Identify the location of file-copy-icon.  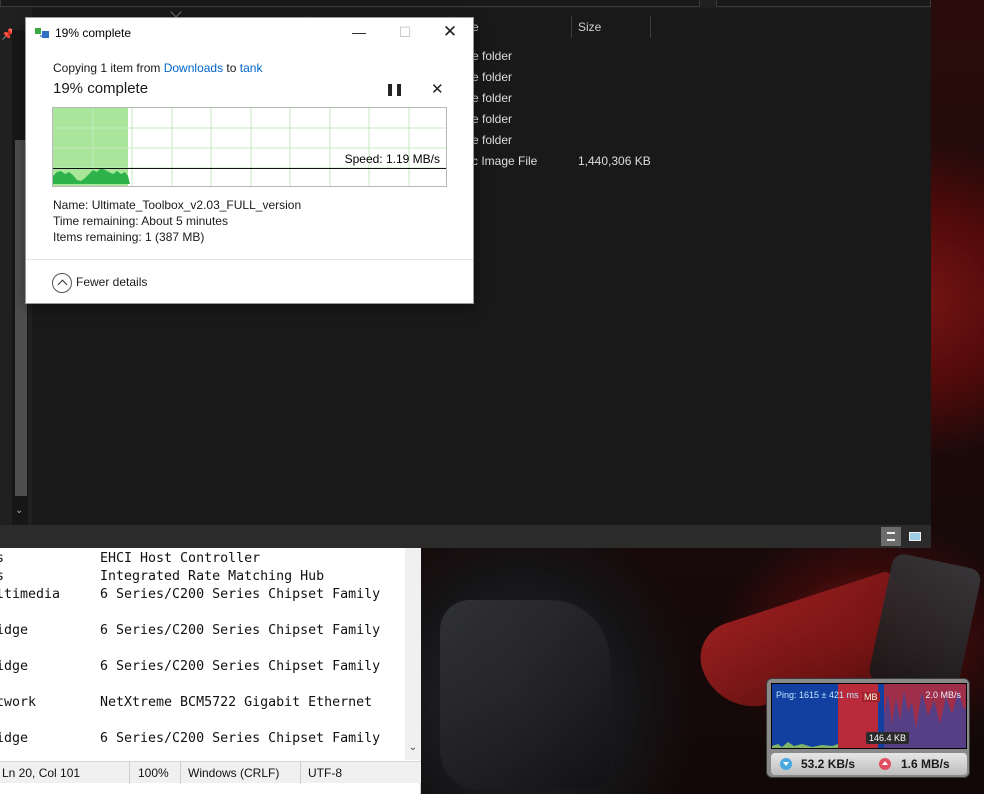
(42, 33).